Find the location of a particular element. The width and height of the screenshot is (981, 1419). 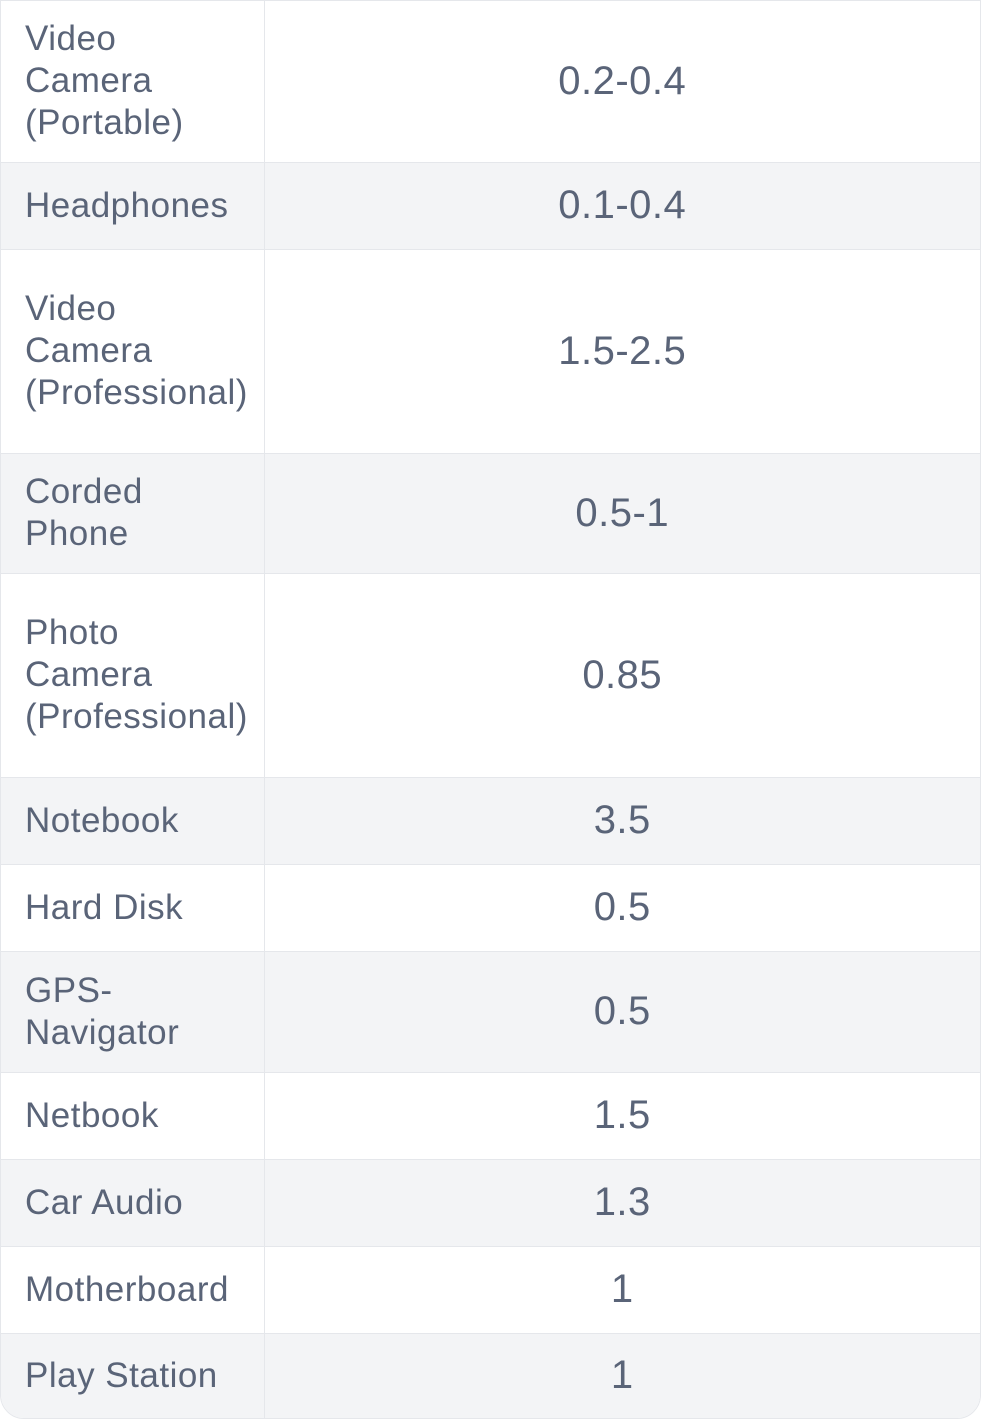

table-row: Netbook 1.5 is located at coordinates (490, 1115).